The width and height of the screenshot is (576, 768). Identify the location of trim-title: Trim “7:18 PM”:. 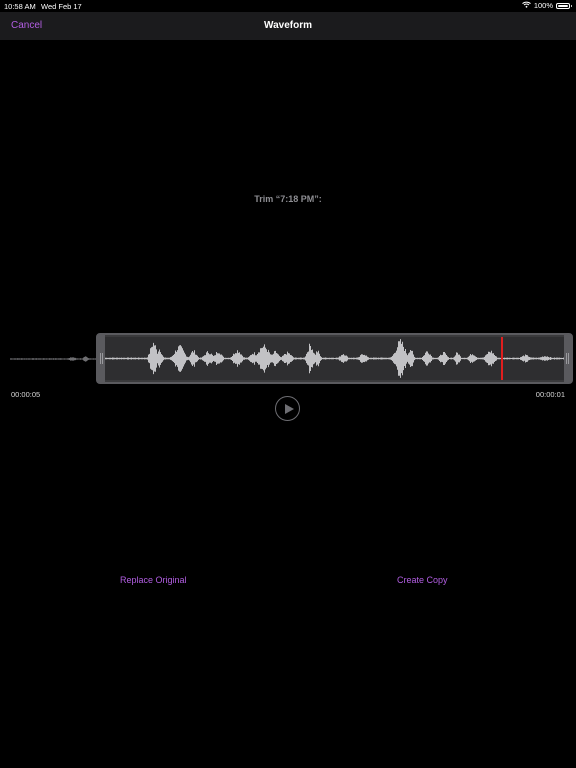
(288, 199).